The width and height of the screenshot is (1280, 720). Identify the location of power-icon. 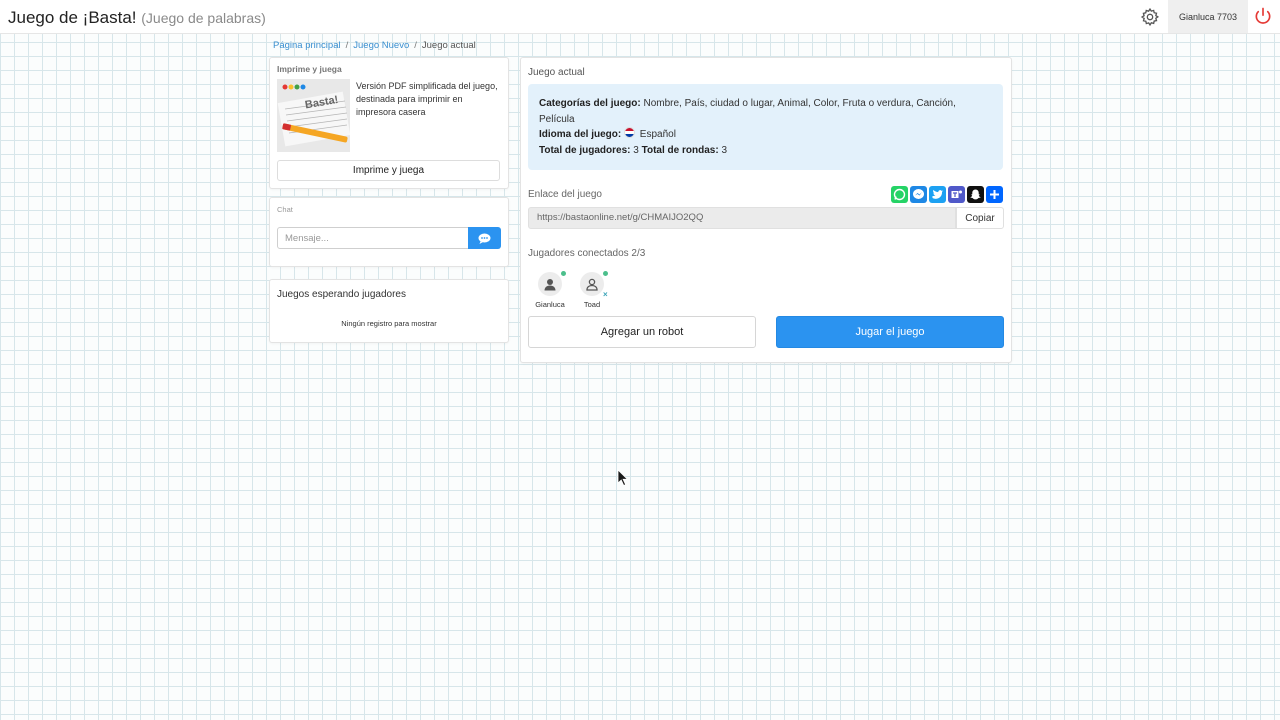
(1263, 16).